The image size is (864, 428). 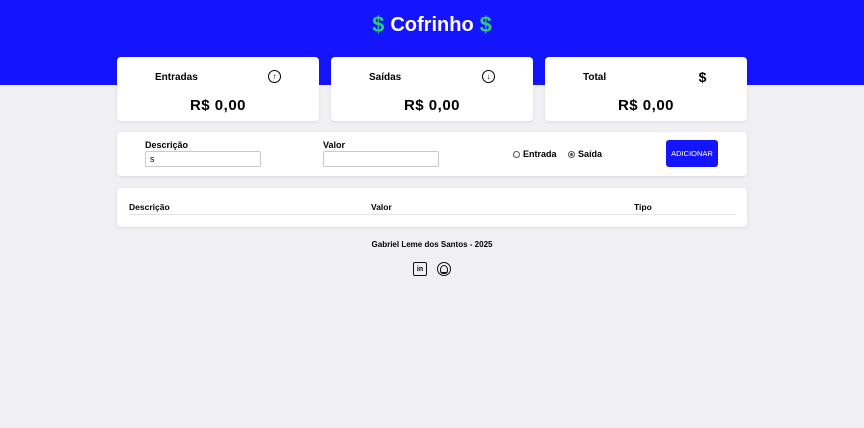 I want to click on app-title: $ Cofrinho $, so click(x=432, y=25).